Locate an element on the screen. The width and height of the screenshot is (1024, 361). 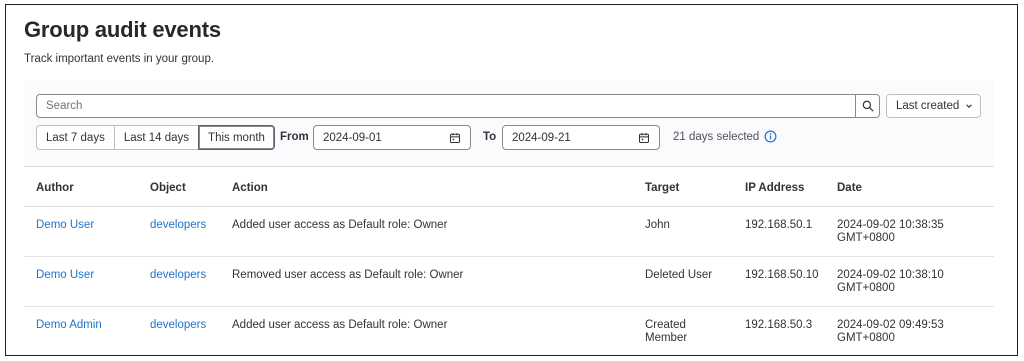
column-header-action: Action is located at coordinates (250, 188).